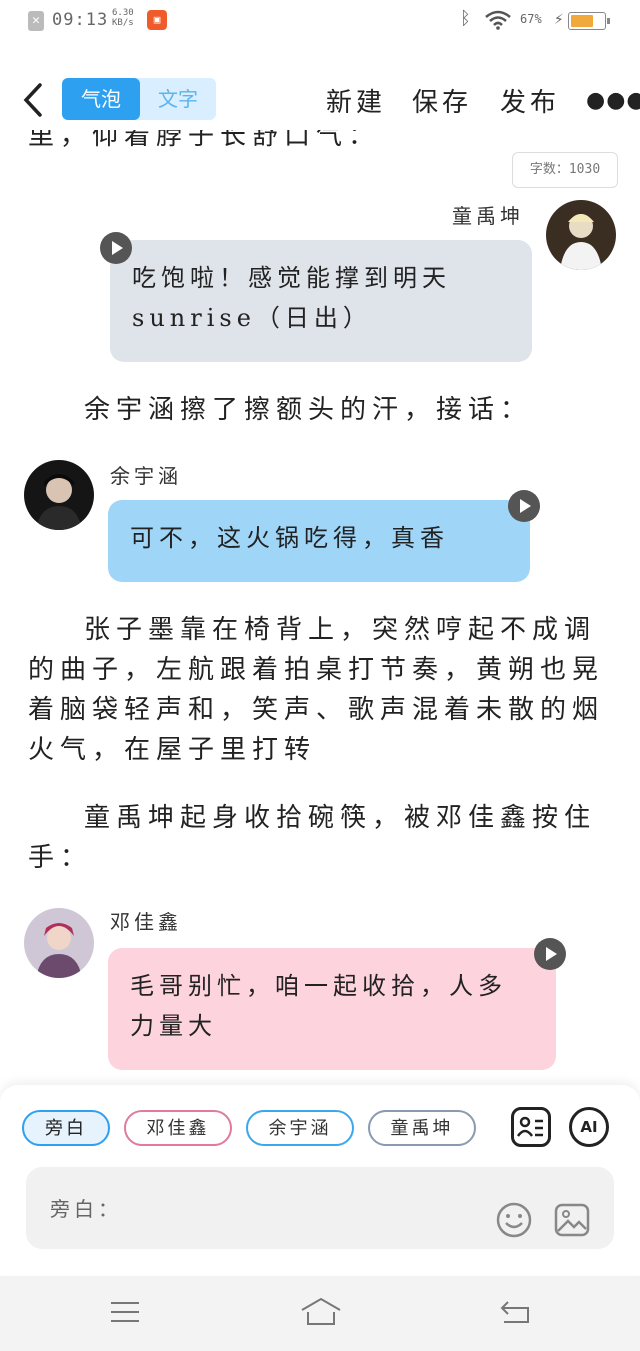  What do you see at coordinates (125, 1312) in the screenshot?
I see `menu-icon` at bounding box center [125, 1312].